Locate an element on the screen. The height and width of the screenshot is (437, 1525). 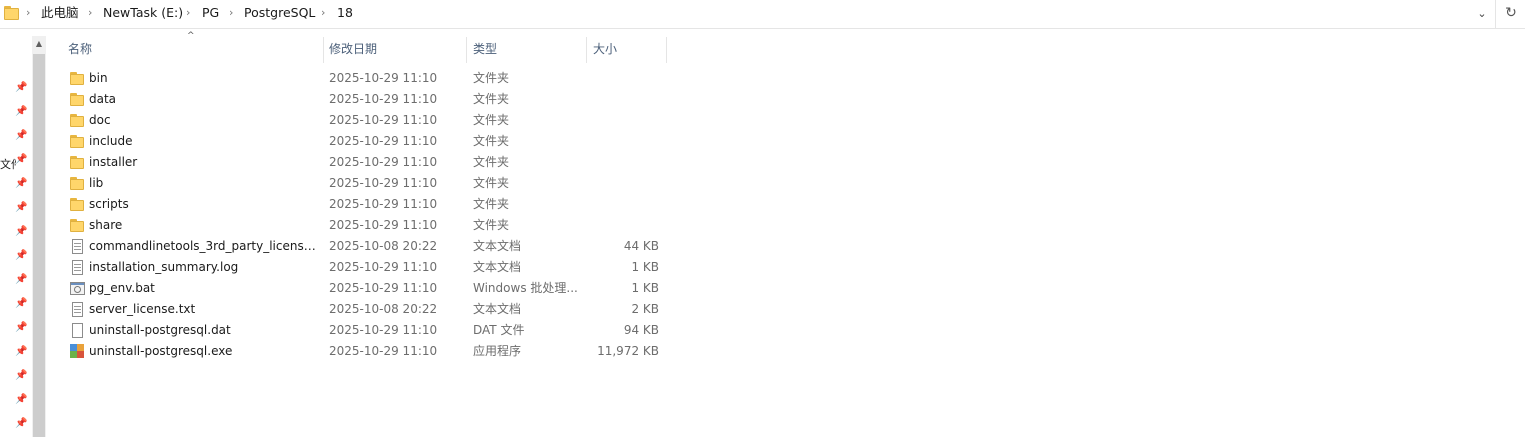
breadcrumb-pg: PG is located at coordinates (210, 14).